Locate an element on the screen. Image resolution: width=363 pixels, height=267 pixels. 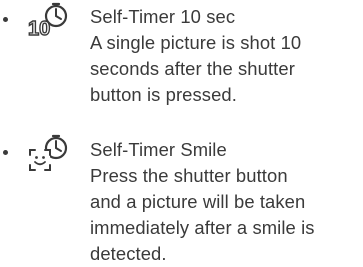
self-timer-10-sec-icon: 10 is located at coordinates (47, 20).